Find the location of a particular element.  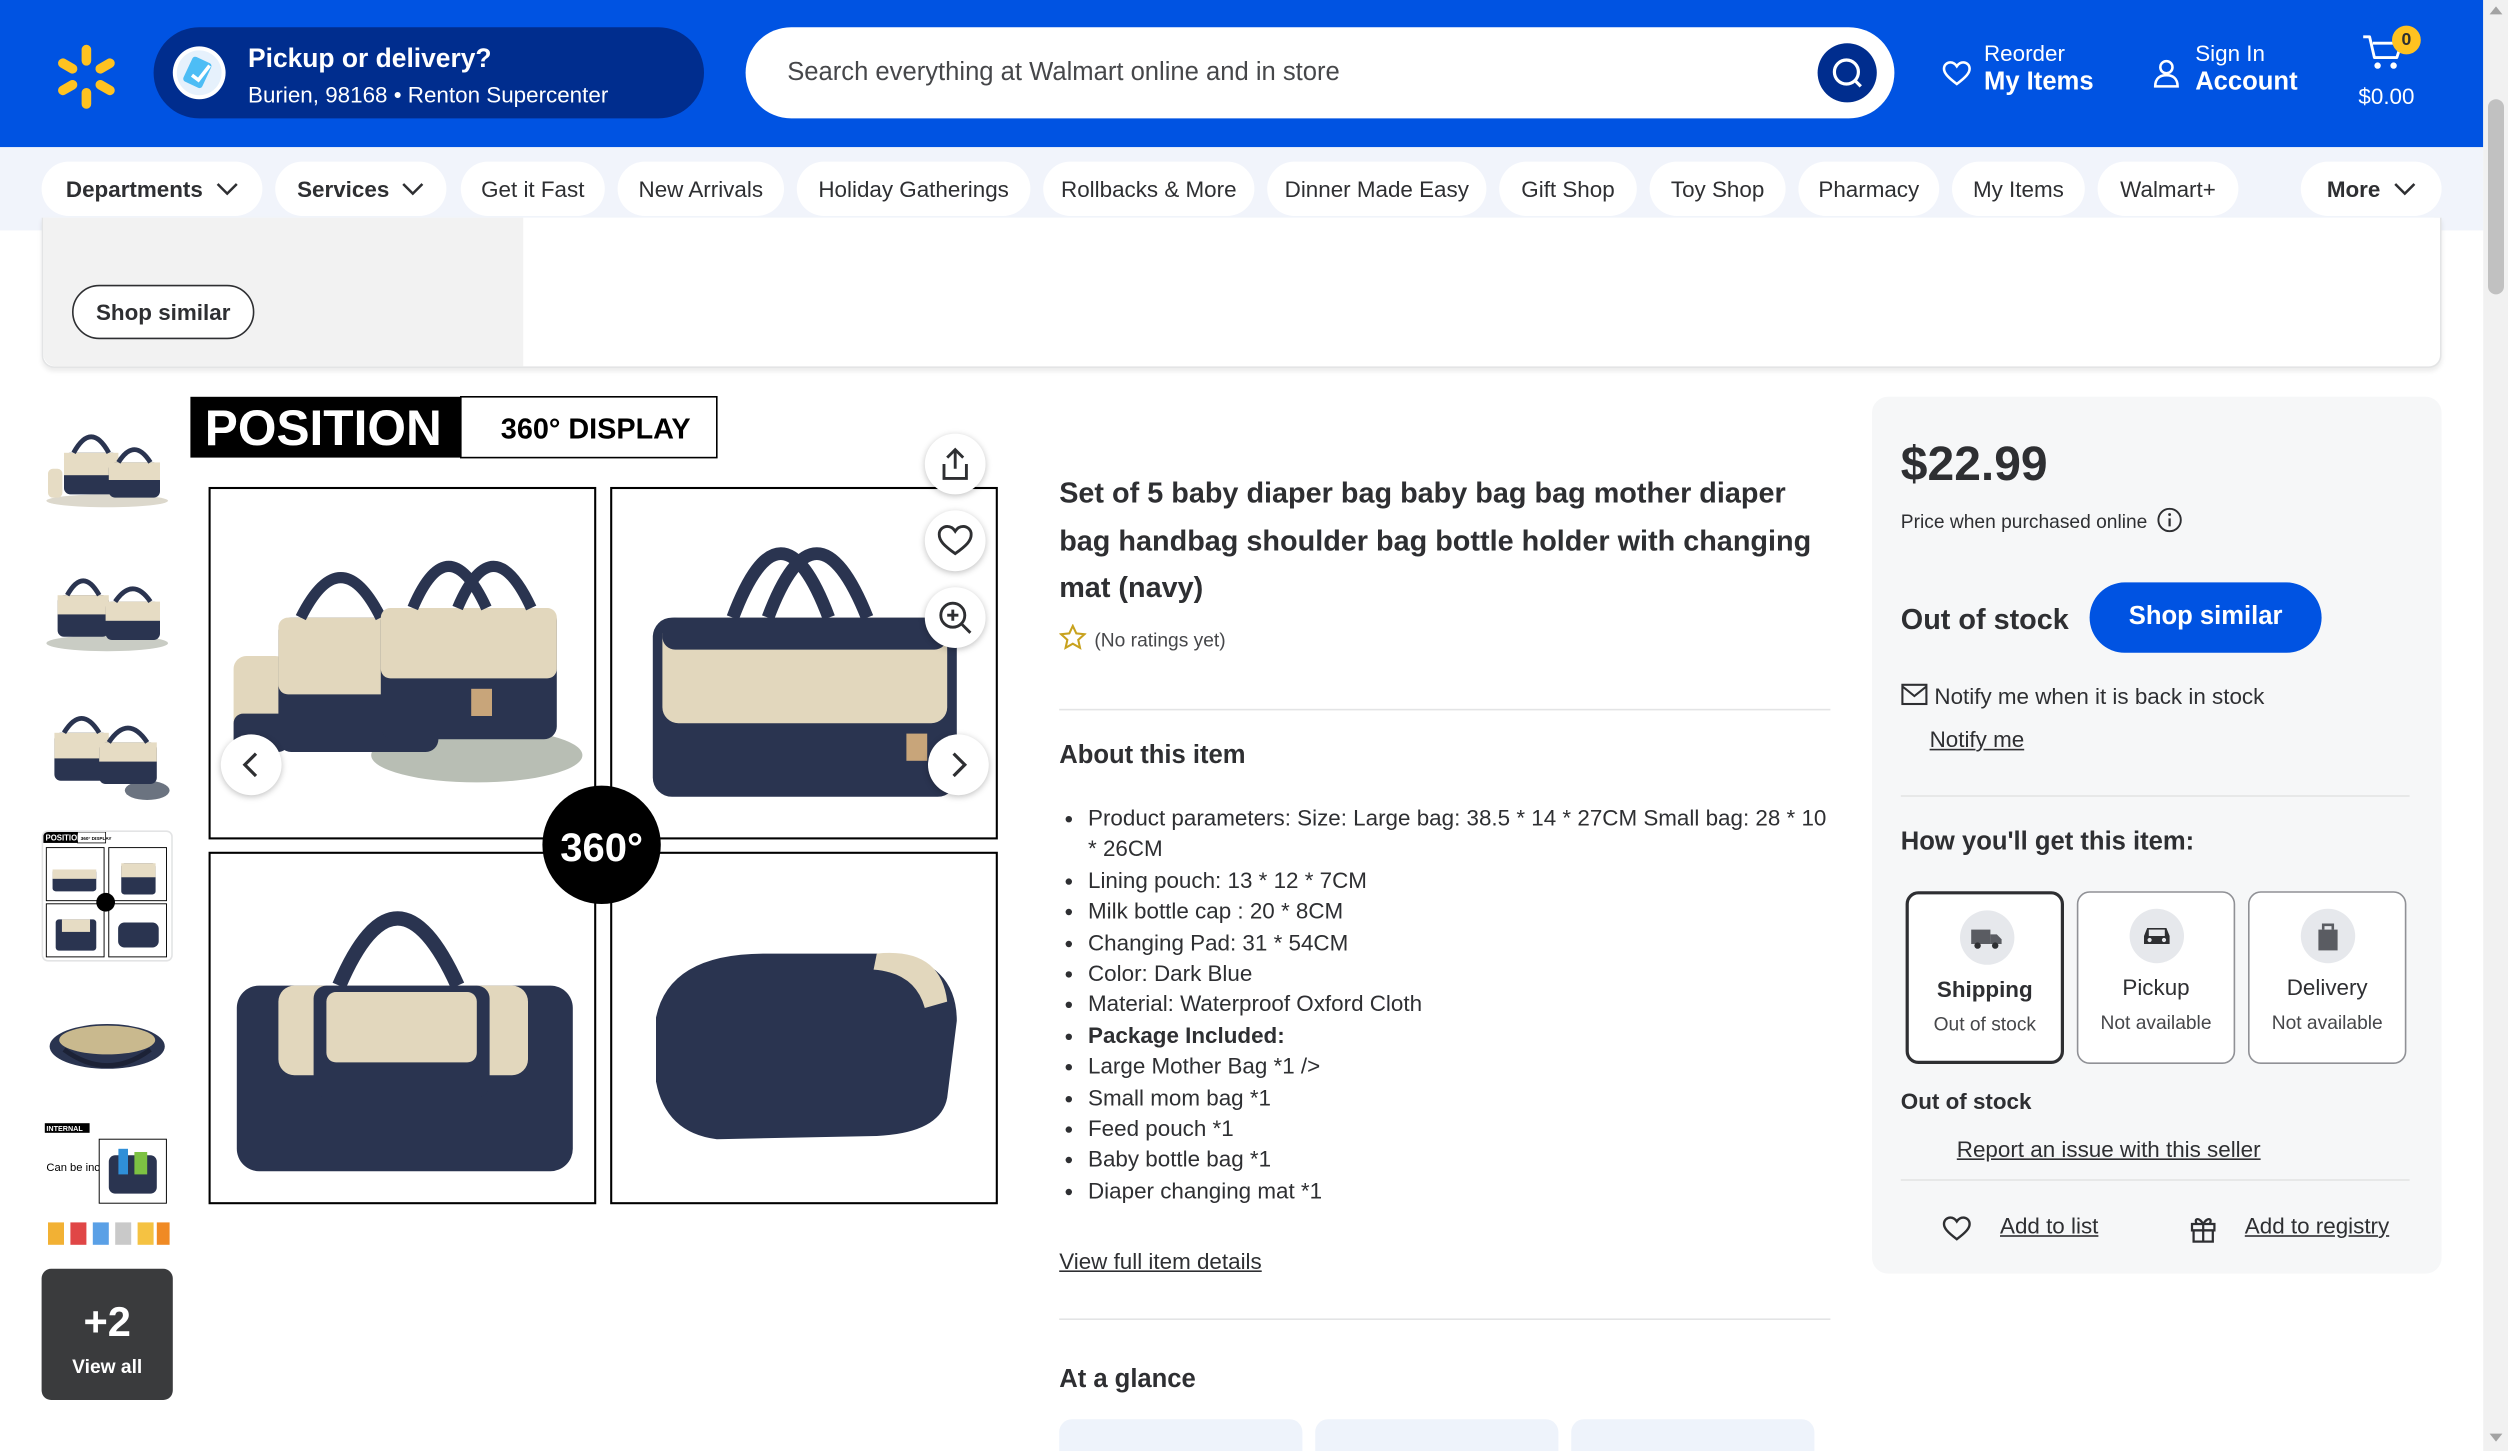

chevron-left-icon is located at coordinates (250, 765).